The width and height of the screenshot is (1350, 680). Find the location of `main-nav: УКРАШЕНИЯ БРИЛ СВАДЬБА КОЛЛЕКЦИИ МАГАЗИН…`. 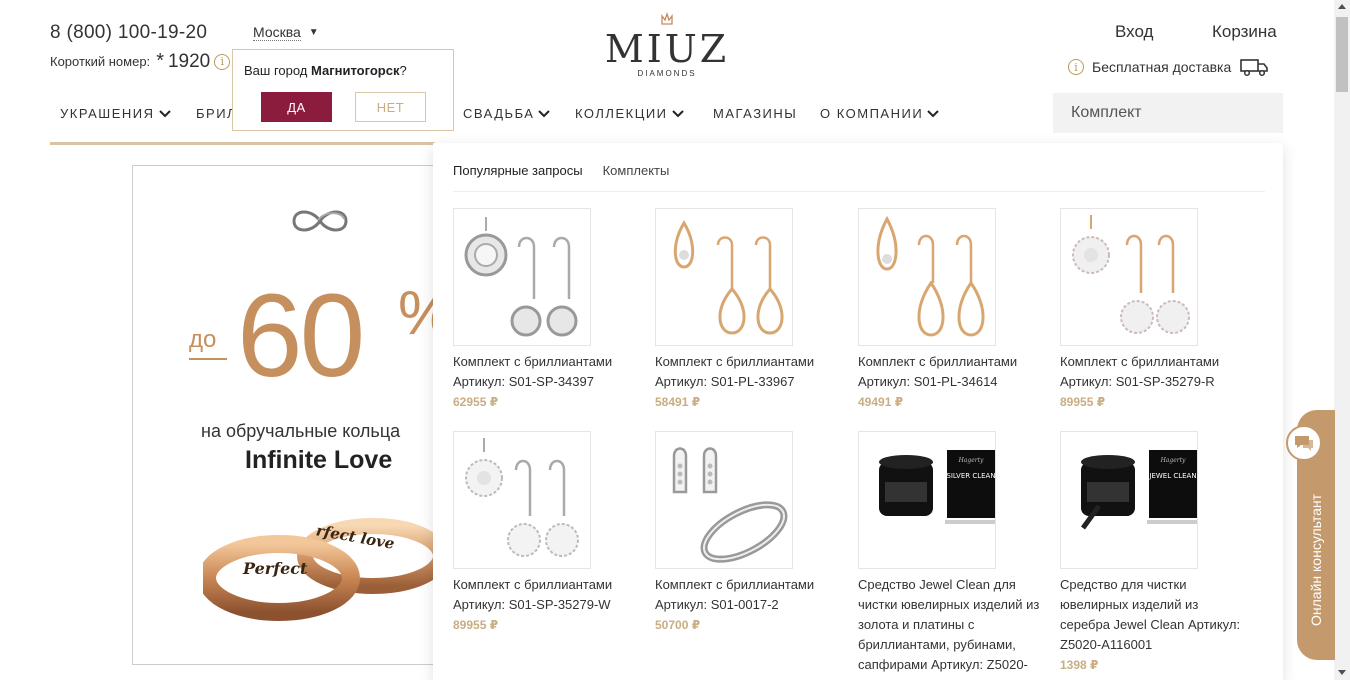

main-nav: УКРАШЕНИЯ БРИЛ СВАДЬБА КОЛЛЕКЦИИ МАГАЗИН… is located at coordinates (499, 113).